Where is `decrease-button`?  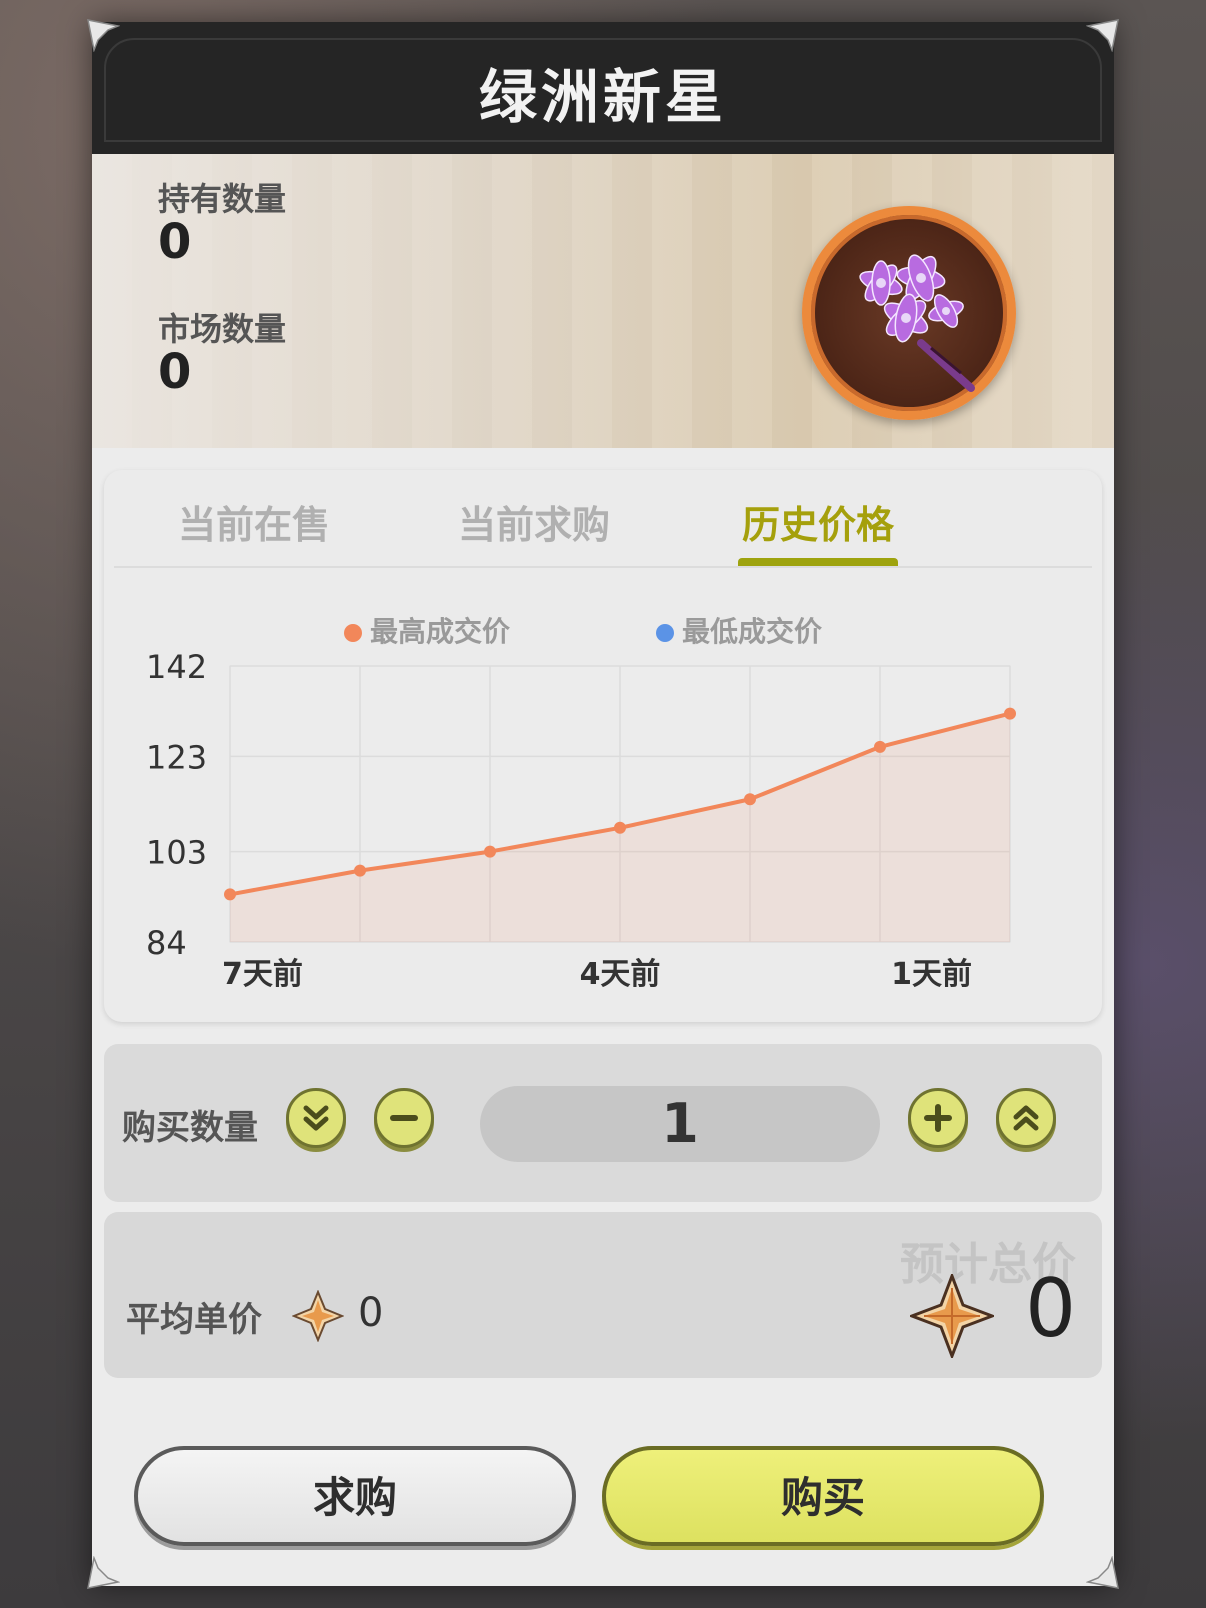 decrease-button is located at coordinates (404, 1118).